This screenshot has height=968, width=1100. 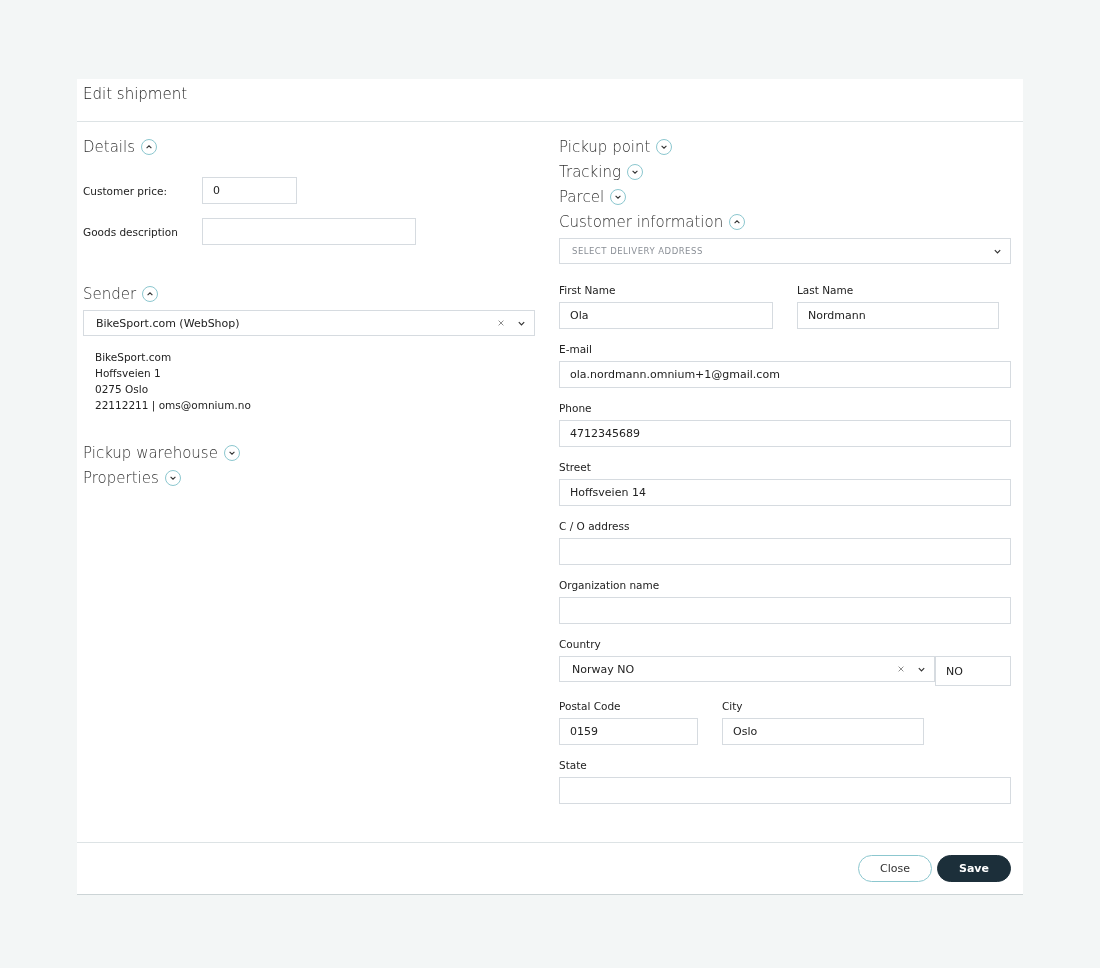 I want to click on field-label: Country, so click(x=580, y=644).